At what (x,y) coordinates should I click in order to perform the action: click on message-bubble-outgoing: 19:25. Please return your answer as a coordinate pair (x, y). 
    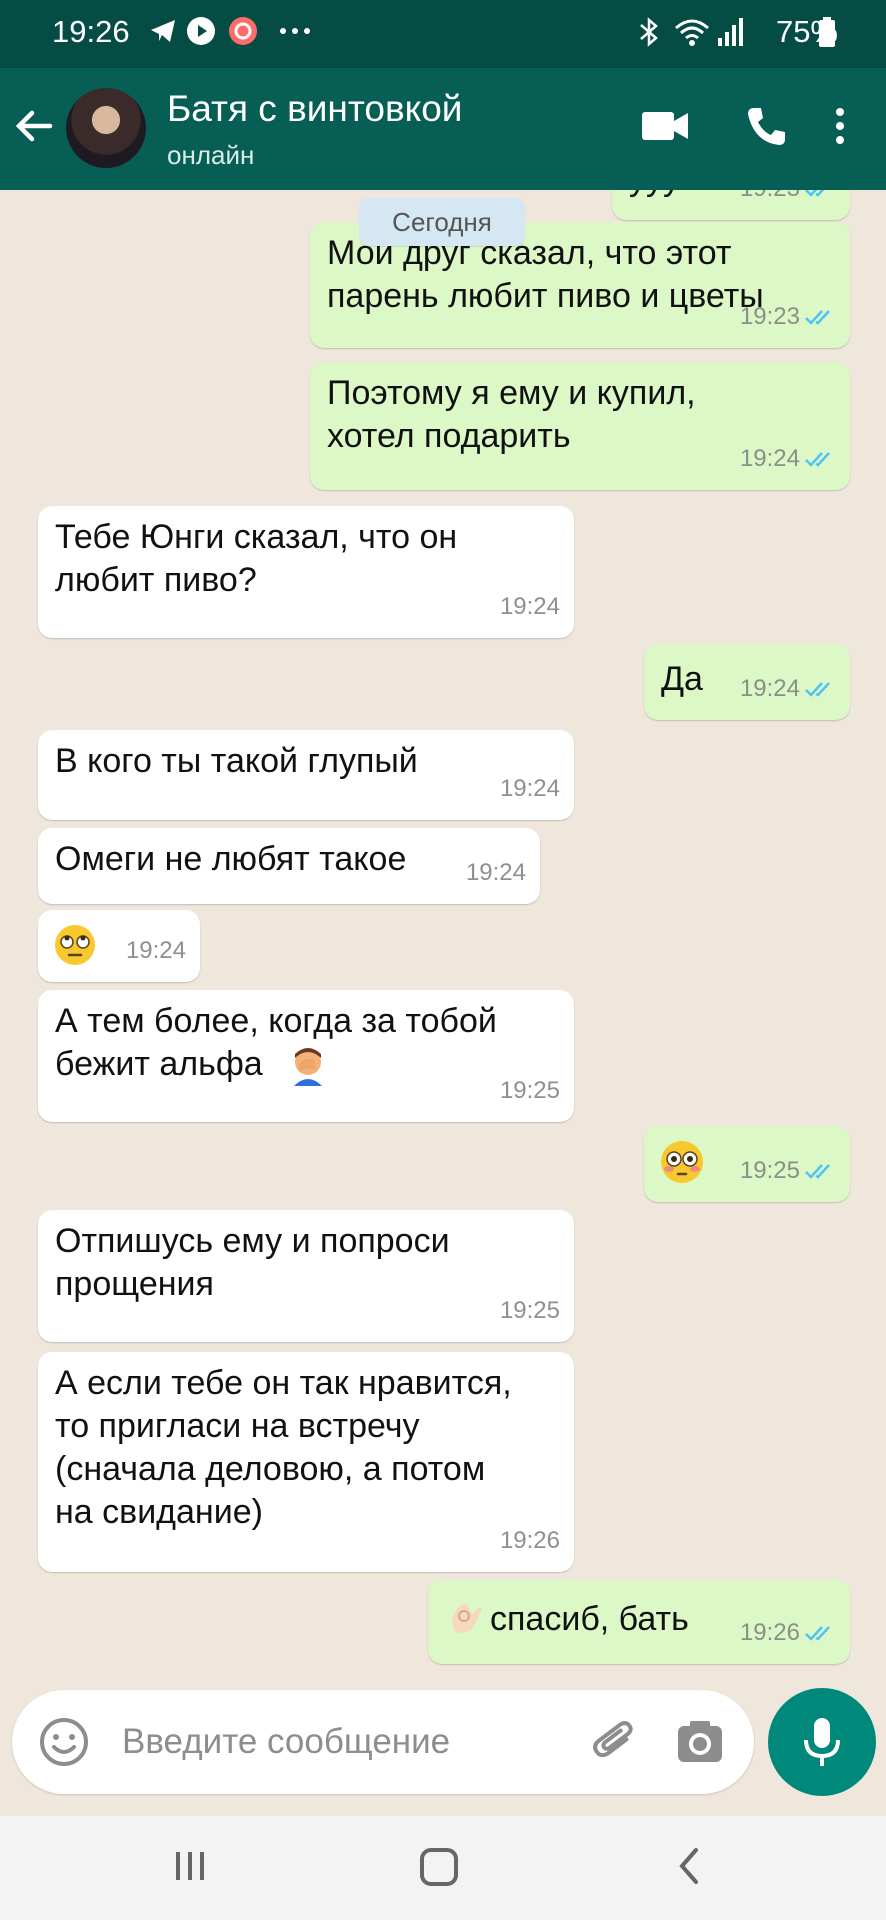
    Looking at the image, I should click on (747, 1164).